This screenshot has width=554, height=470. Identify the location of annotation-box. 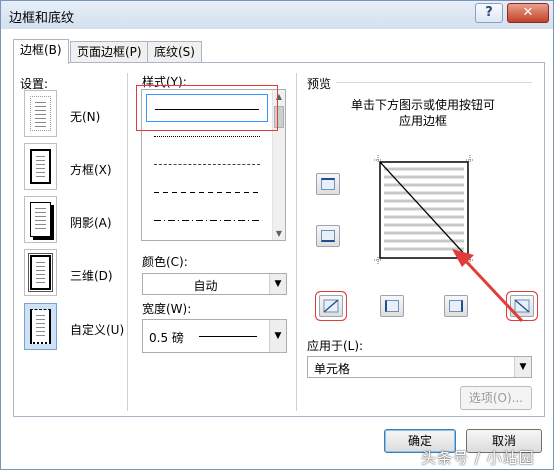
(207, 108).